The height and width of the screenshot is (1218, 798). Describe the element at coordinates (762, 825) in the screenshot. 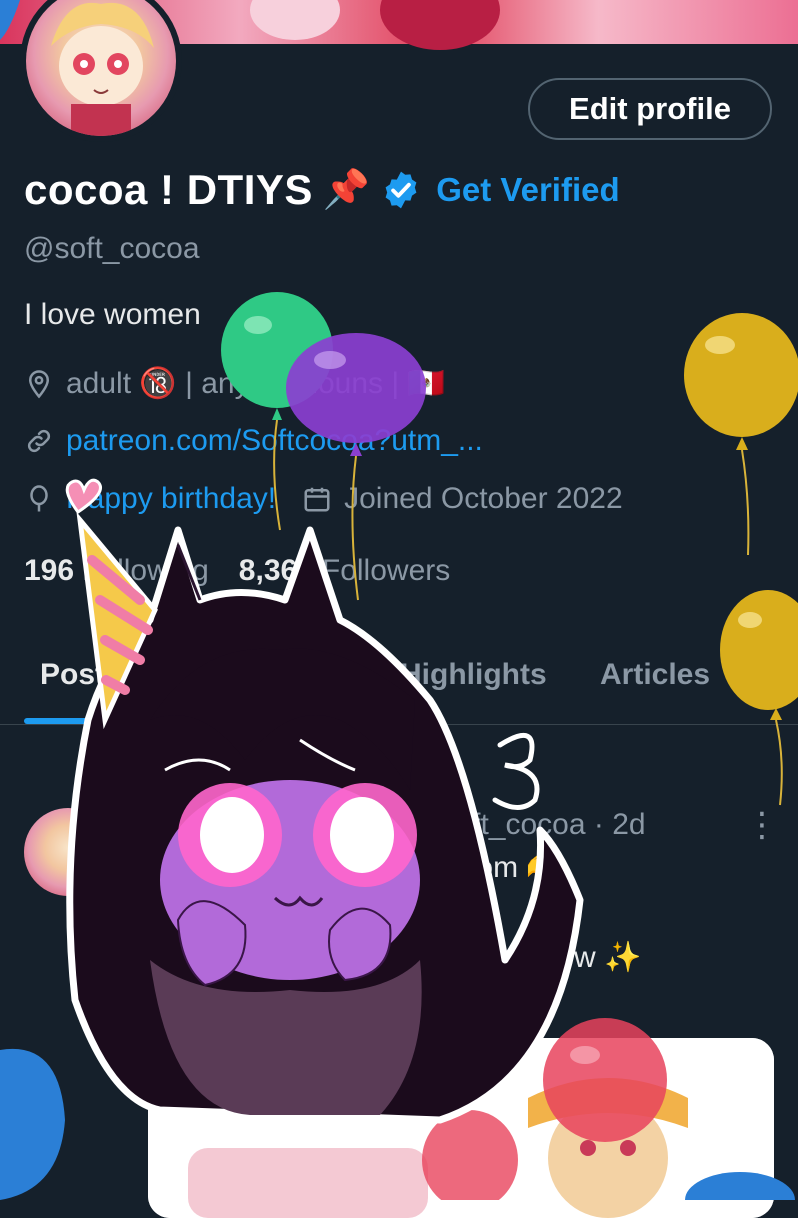

I see `more-vertical-icon: ⋮` at that location.